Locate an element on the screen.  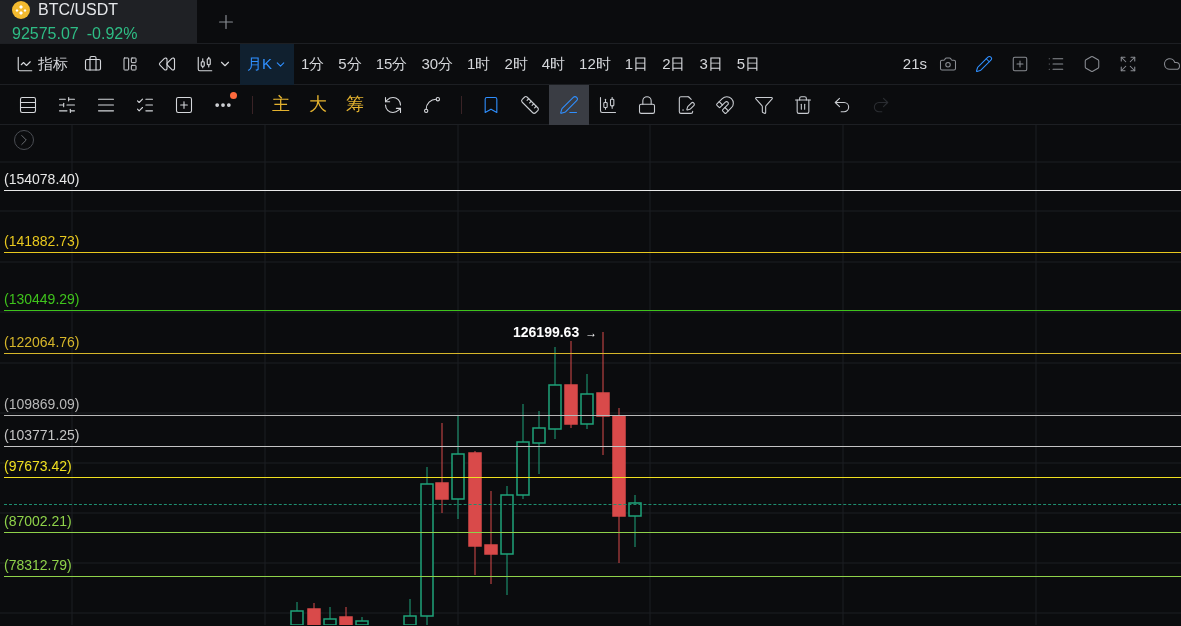
interval-tab: 3日 is located at coordinates (711, 64).